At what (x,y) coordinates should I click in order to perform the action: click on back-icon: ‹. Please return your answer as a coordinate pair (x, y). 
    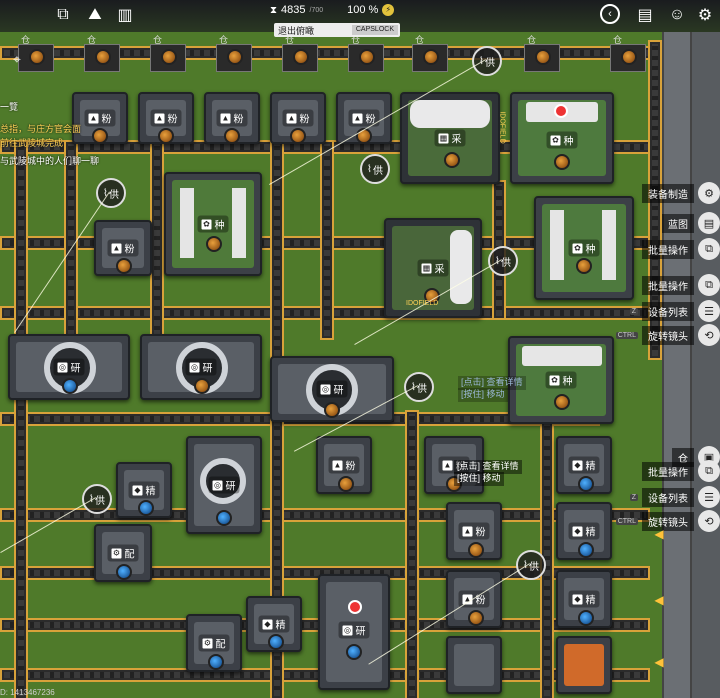
    Looking at the image, I should click on (610, 14).